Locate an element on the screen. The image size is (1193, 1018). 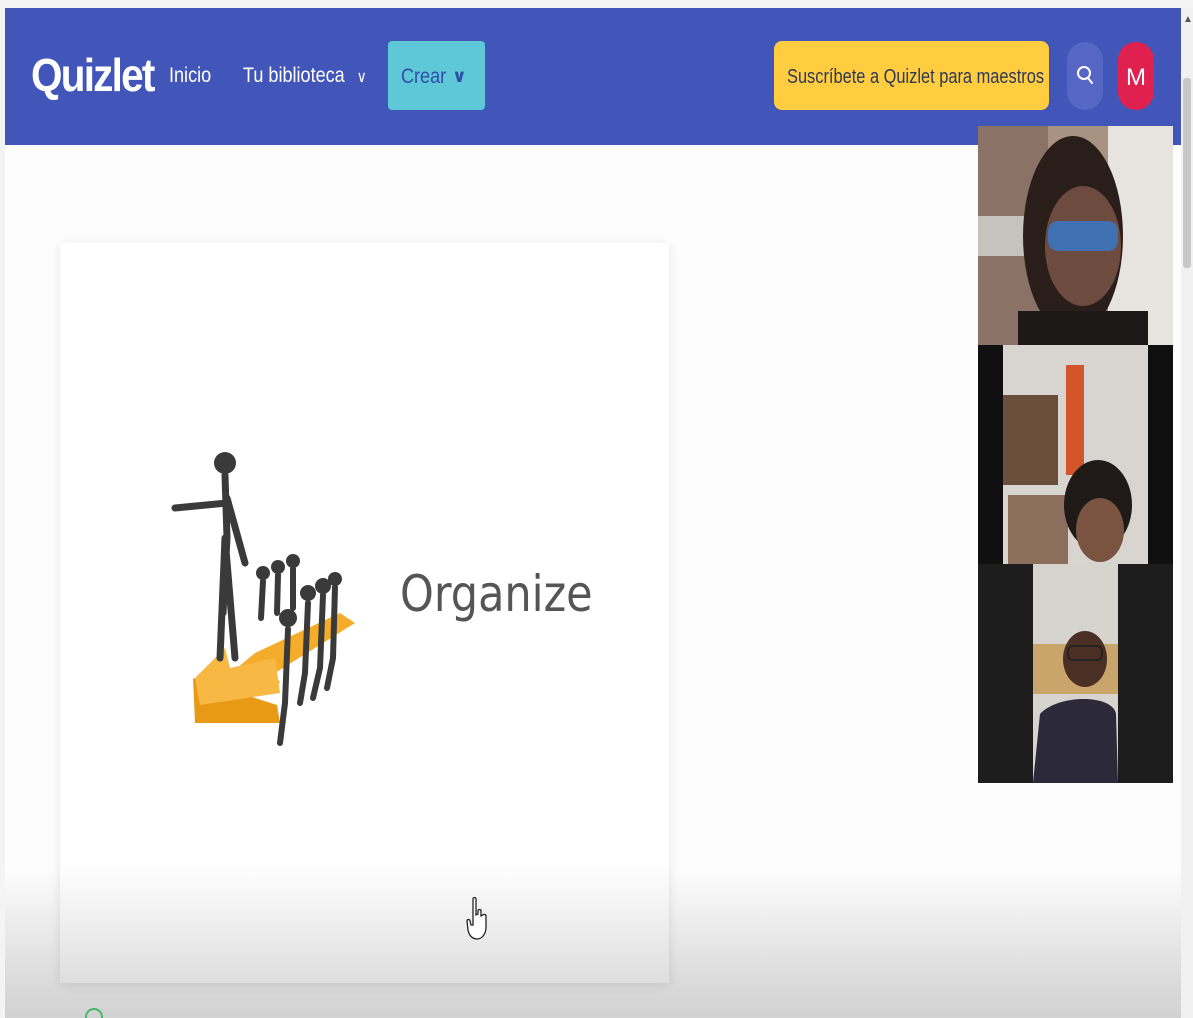
page-scrollbar: ▲ is located at coordinates (1187, 513).